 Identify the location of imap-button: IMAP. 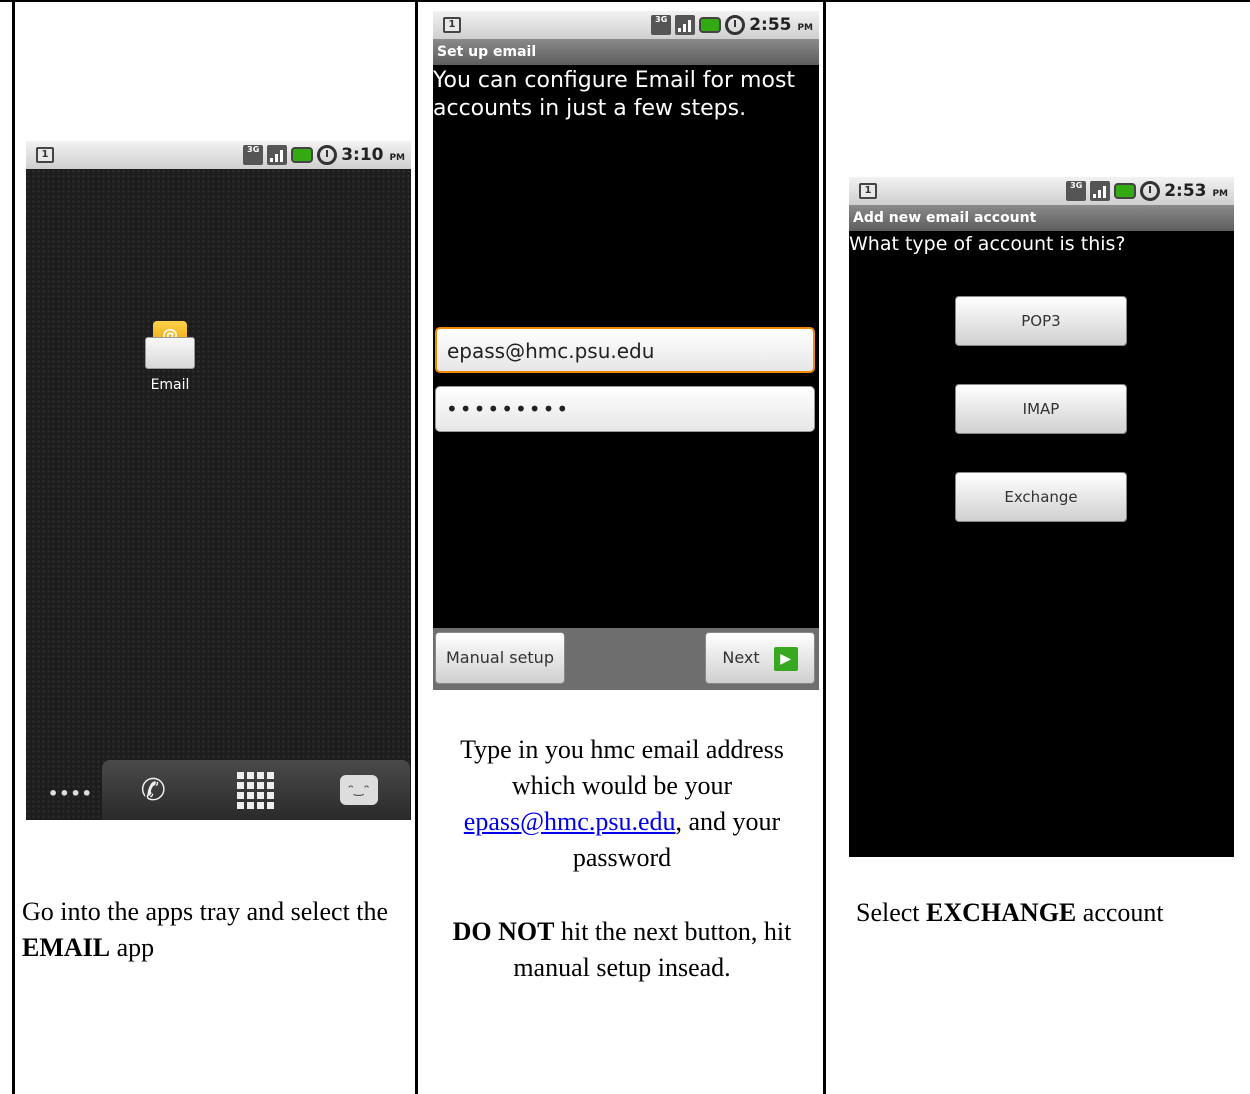
(1041, 409).